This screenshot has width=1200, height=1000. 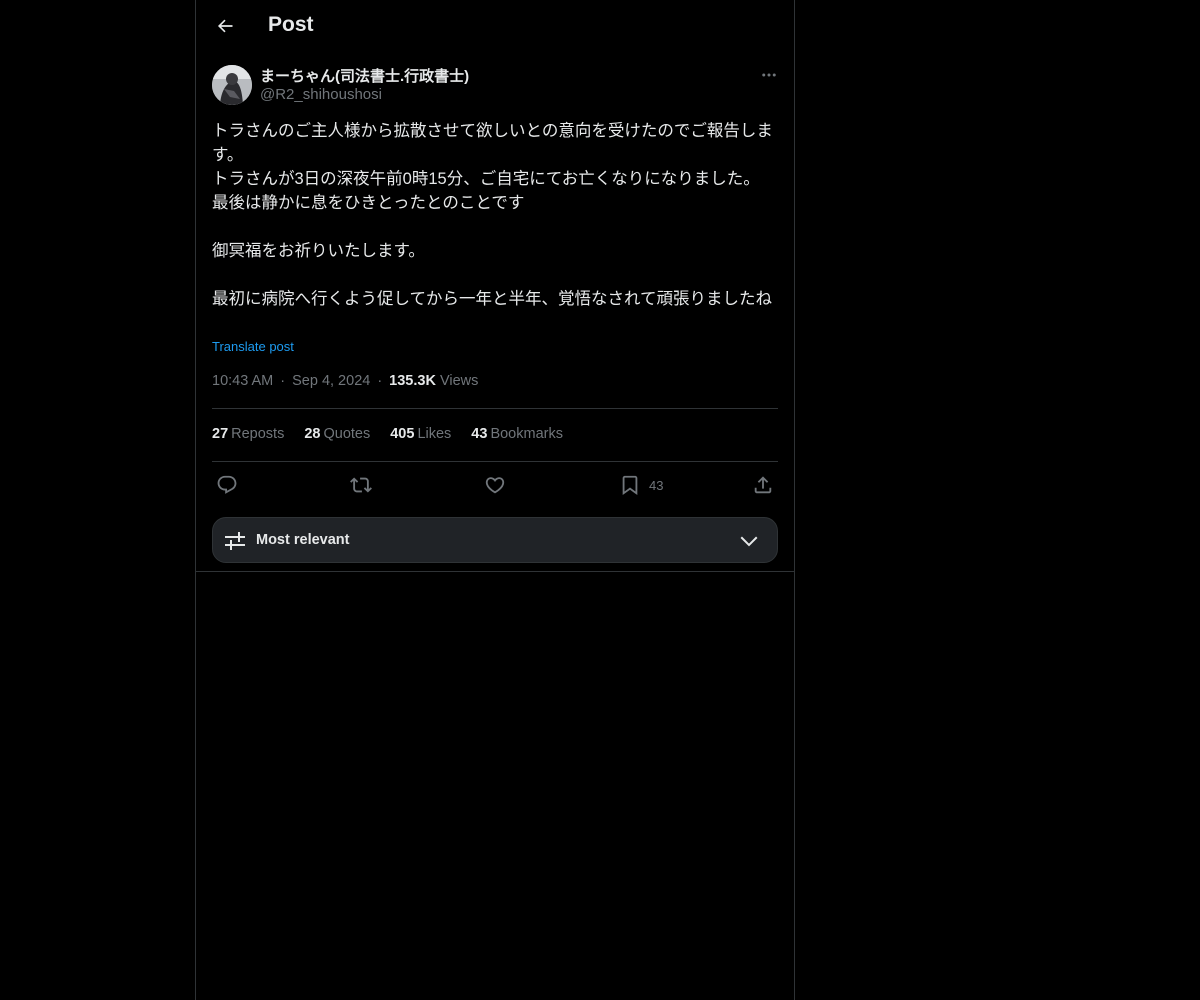 I want to click on reposts-label: Reposts, so click(x=258, y=434).